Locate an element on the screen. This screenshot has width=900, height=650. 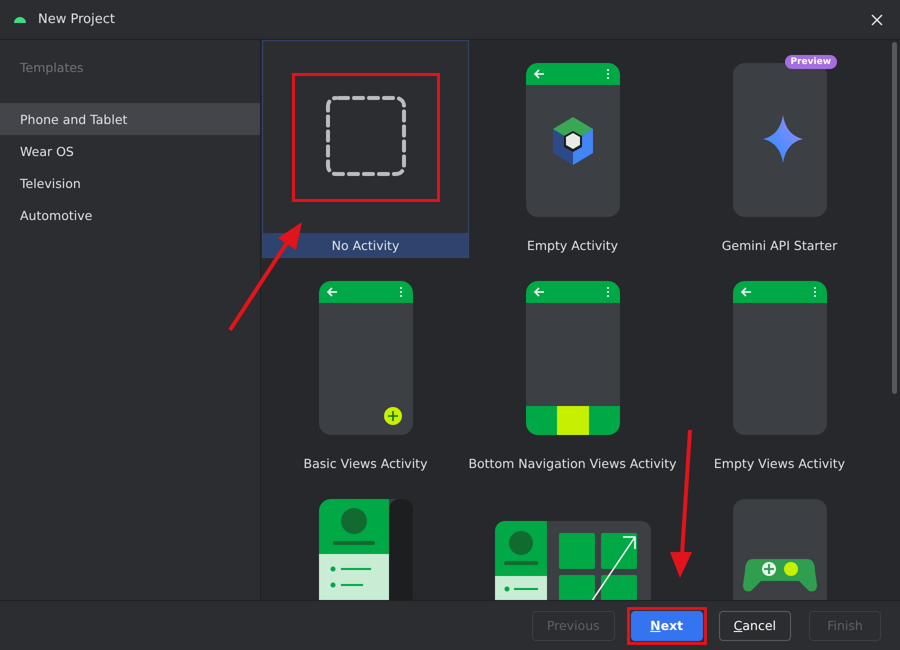
sidebar-item: Automotive is located at coordinates (130, 215).